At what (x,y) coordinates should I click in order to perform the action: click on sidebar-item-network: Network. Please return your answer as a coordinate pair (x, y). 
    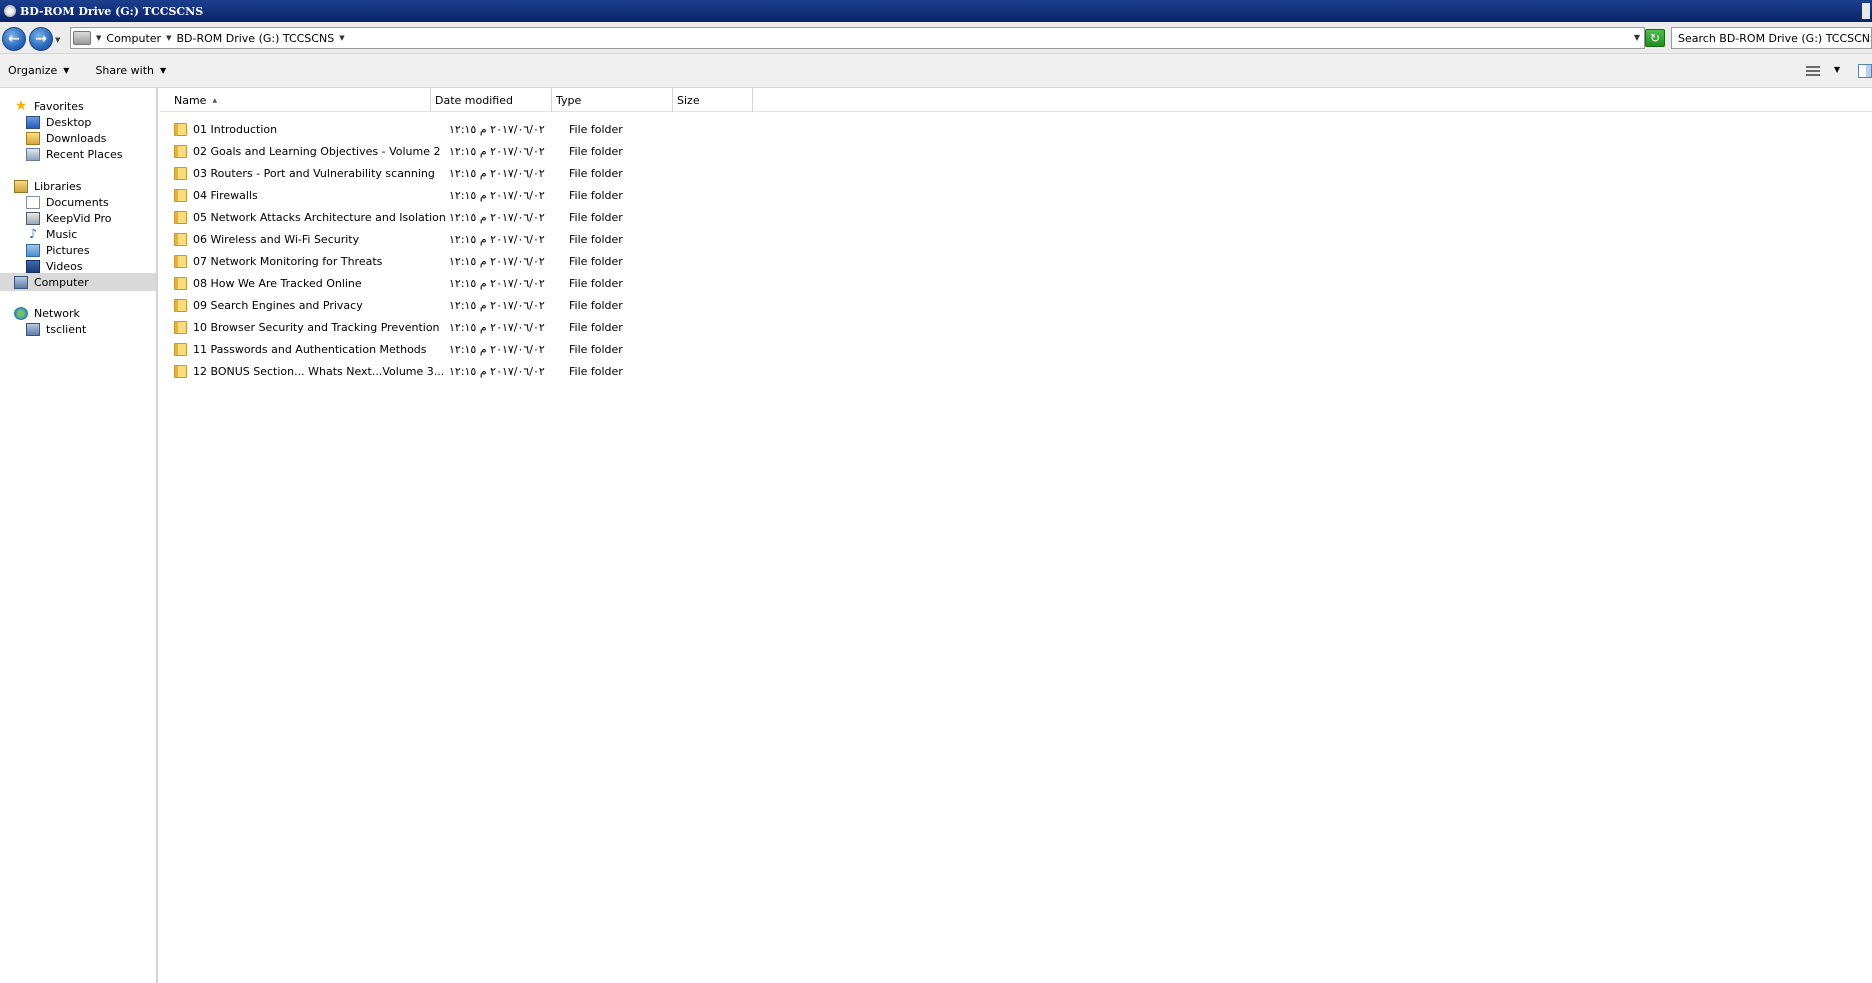
    Looking at the image, I should click on (47, 313).